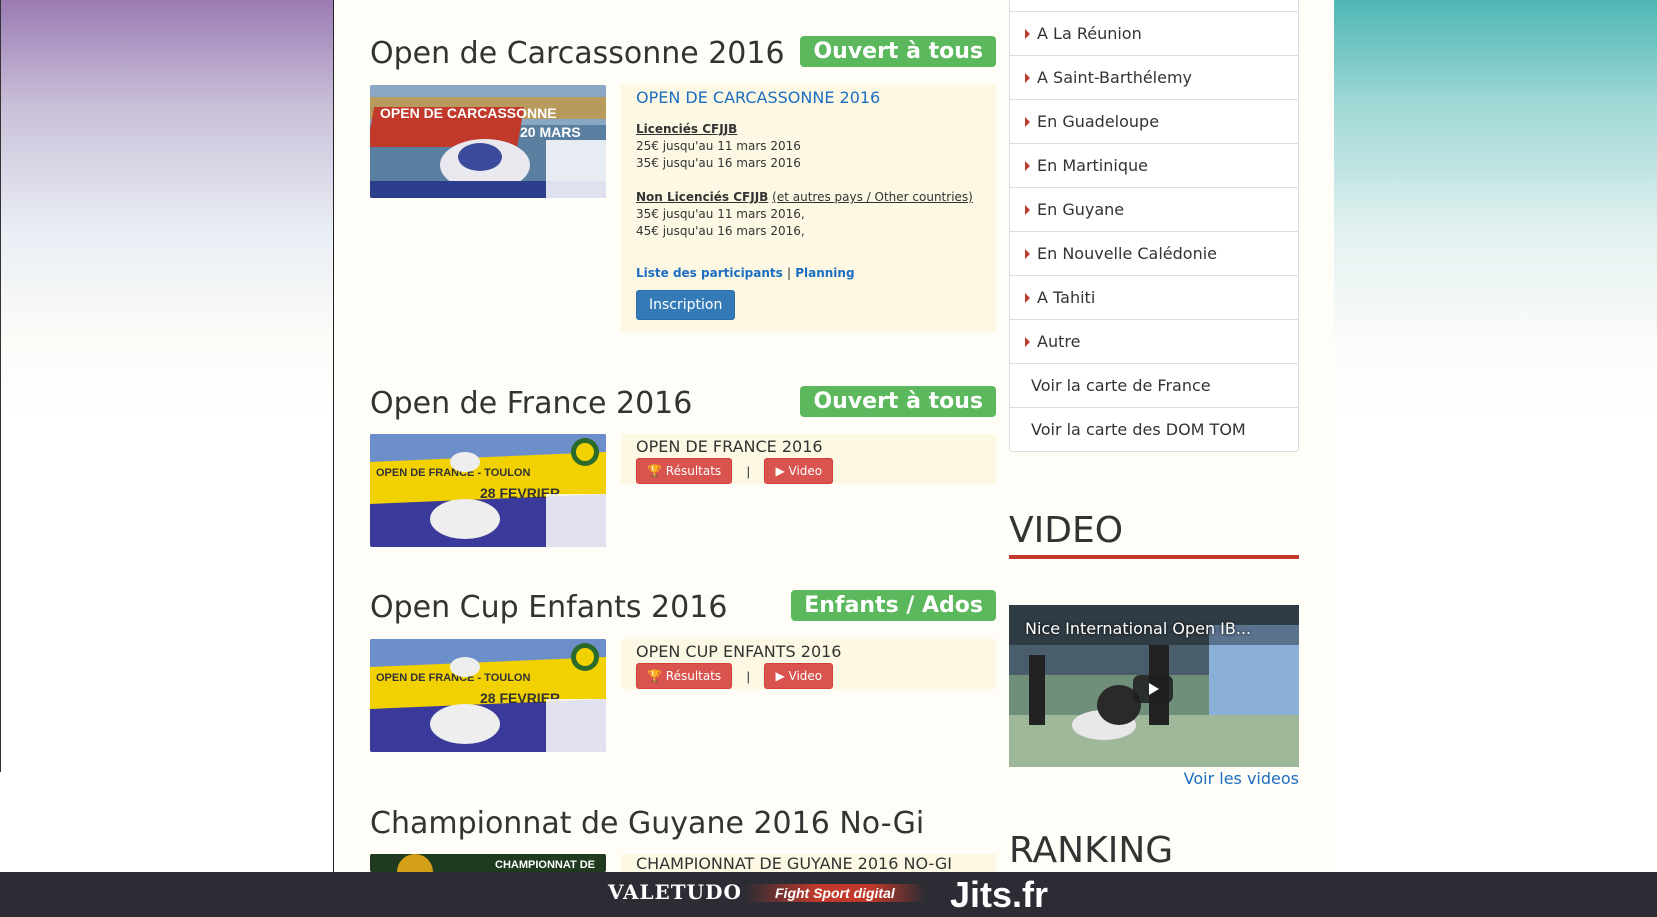 The height and width of the screenshot is (917, 1657). I want to click on unlicensed-price: 35€ jusqu'au 11 mars 2016,, so click(720, 214).